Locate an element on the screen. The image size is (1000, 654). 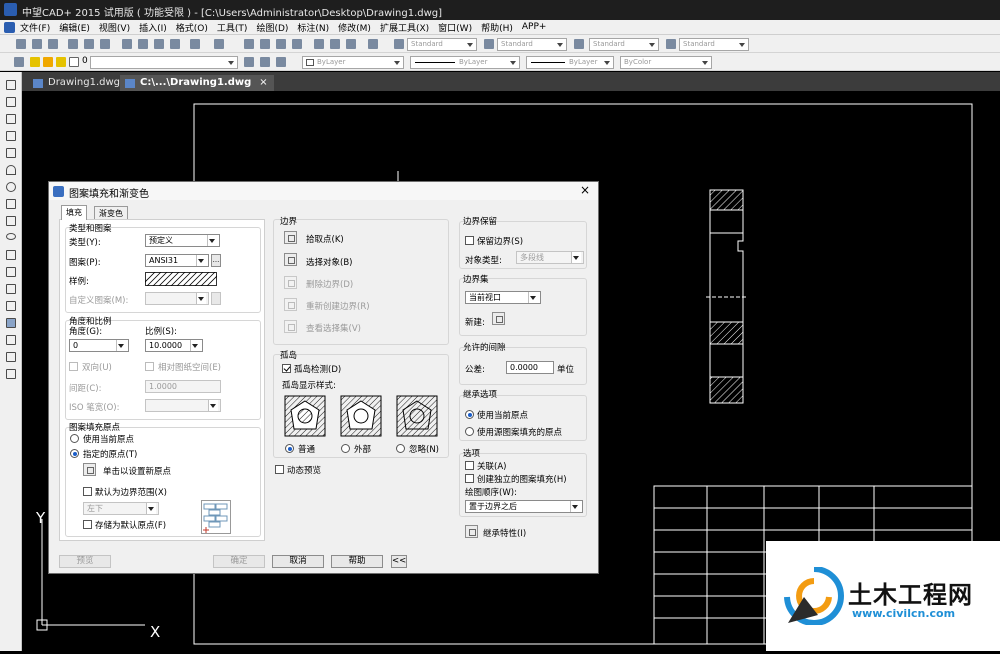
open-file-icon is located at coordinates (37, 44).